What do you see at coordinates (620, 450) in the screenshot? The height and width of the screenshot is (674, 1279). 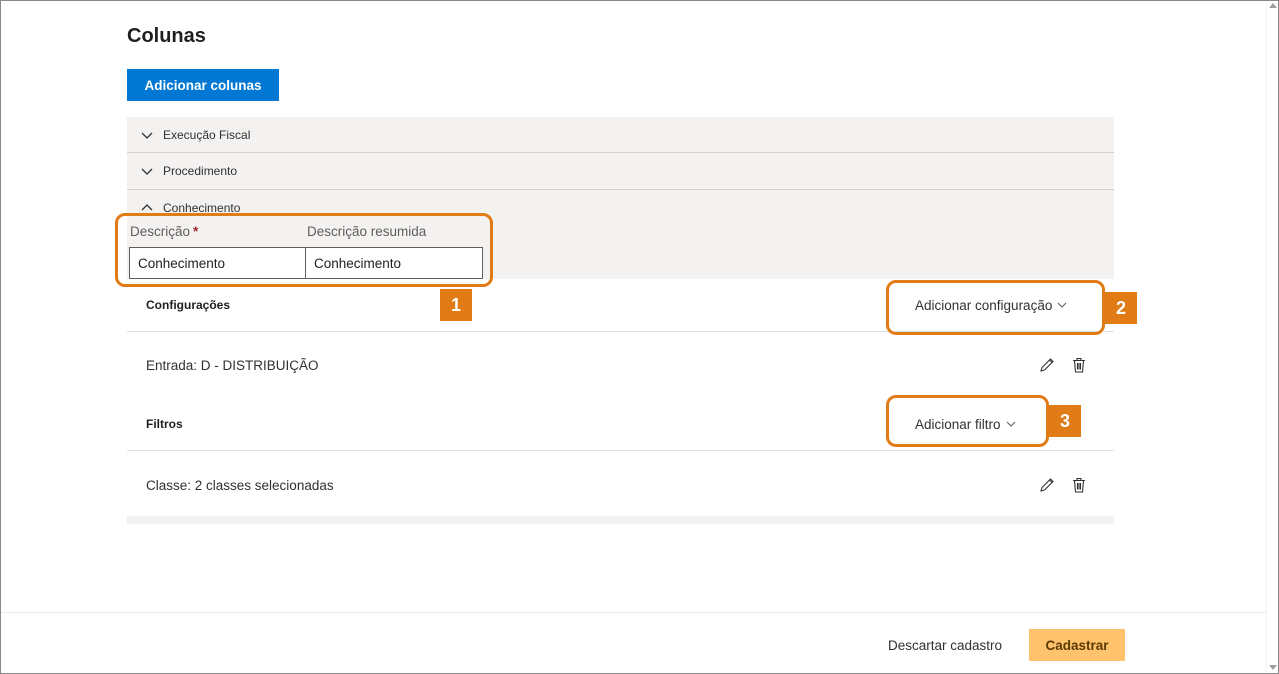 I see `divider` at bounding box center [620, 450].